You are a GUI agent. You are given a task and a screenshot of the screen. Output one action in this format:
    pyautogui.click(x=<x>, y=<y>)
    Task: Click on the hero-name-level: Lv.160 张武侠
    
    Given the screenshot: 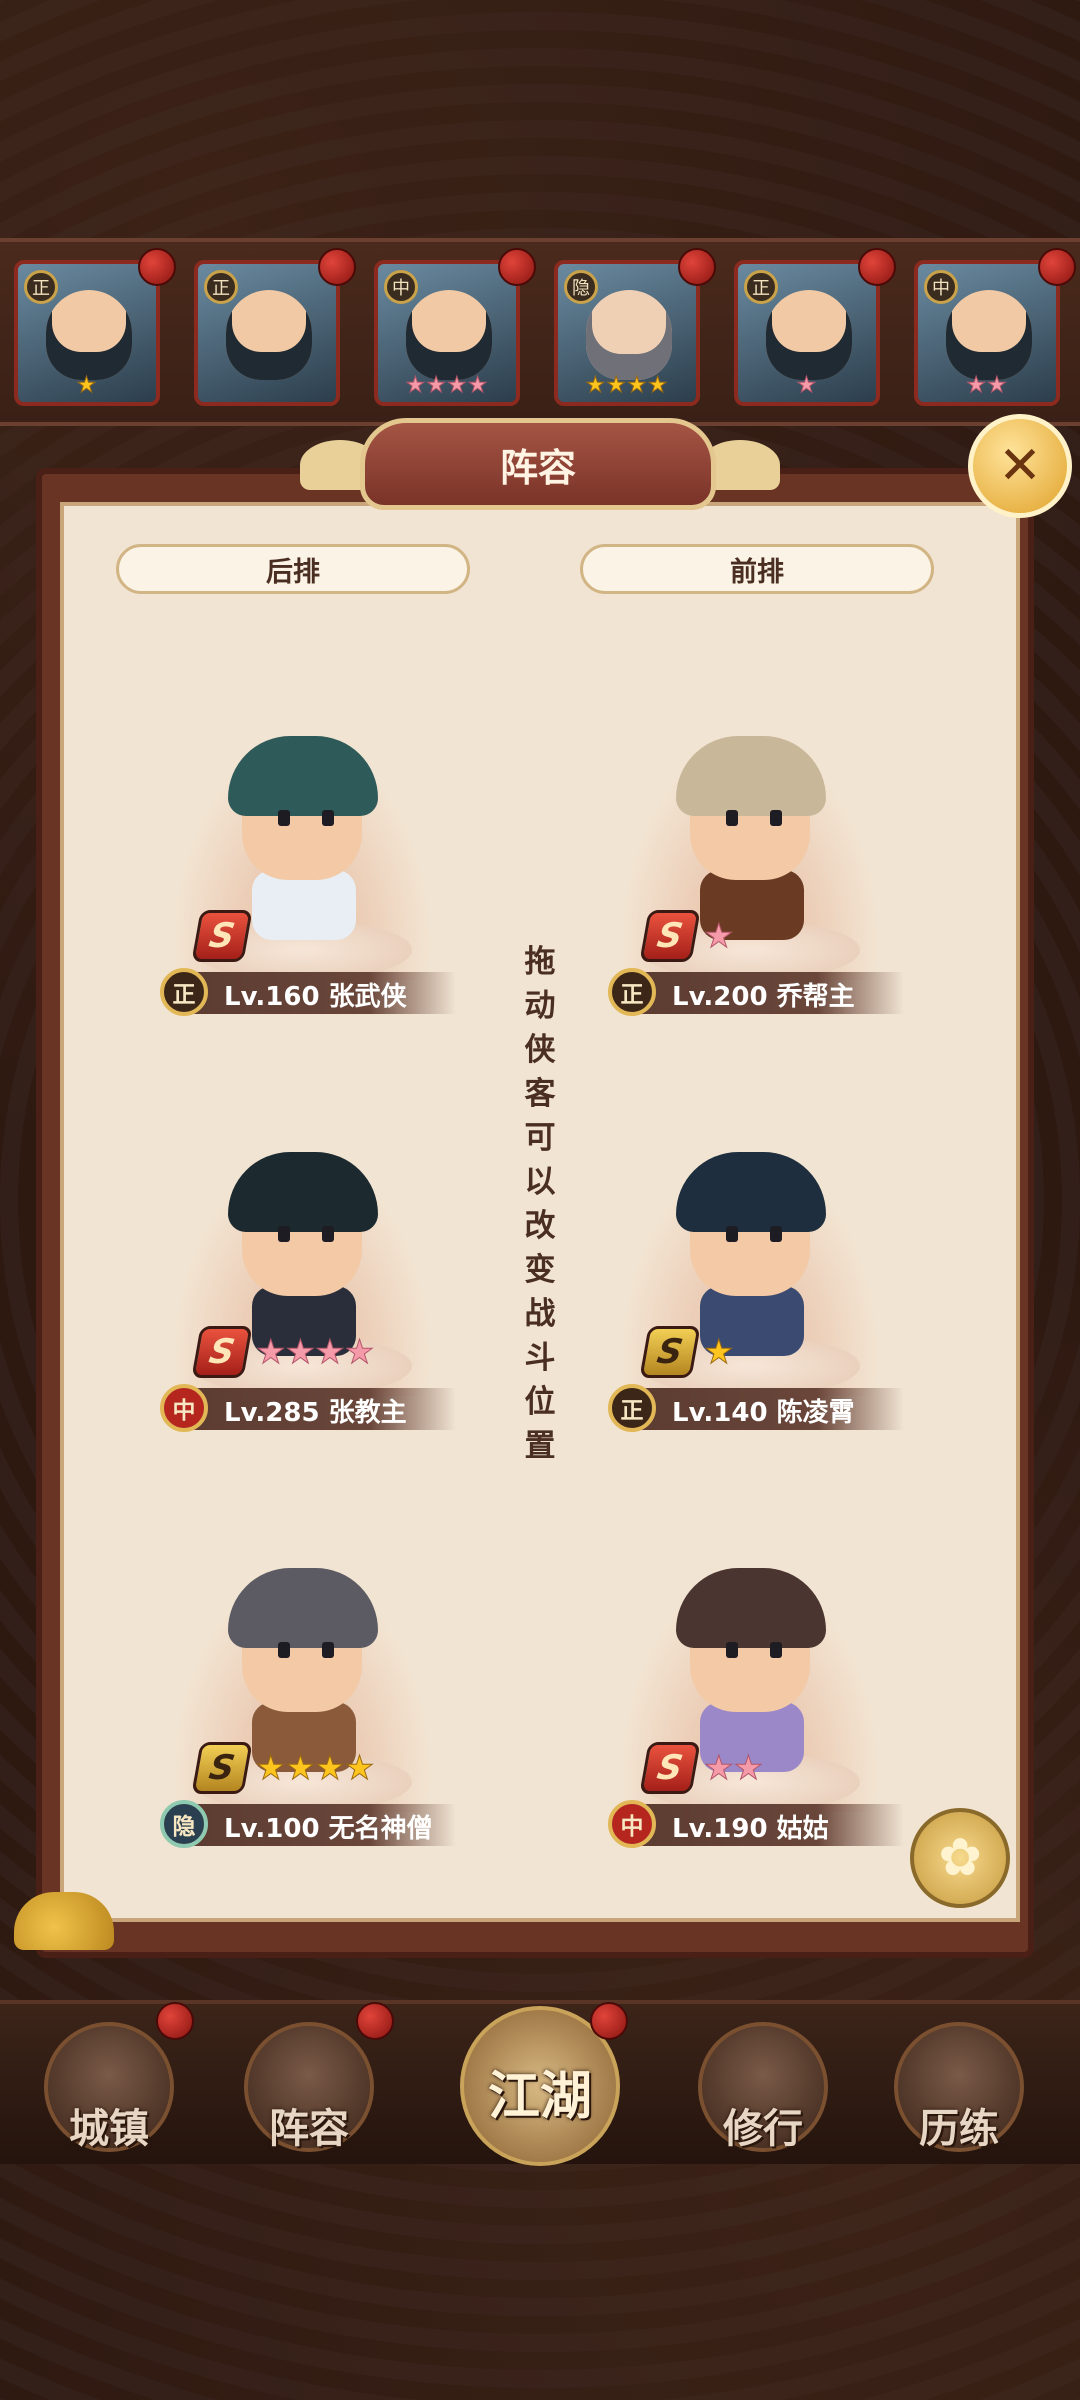 What is the action you would take?
    pyautogui.click(x=315, y=997)
    